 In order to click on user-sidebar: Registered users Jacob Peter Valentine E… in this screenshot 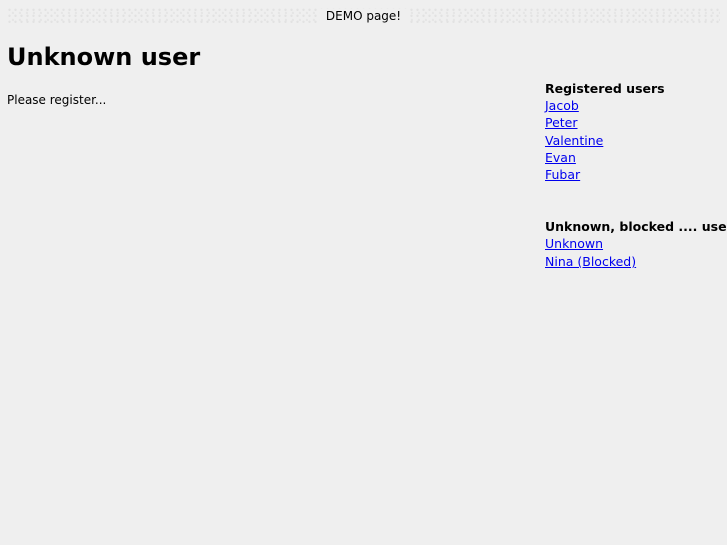, I will do `click(636, 175)`.